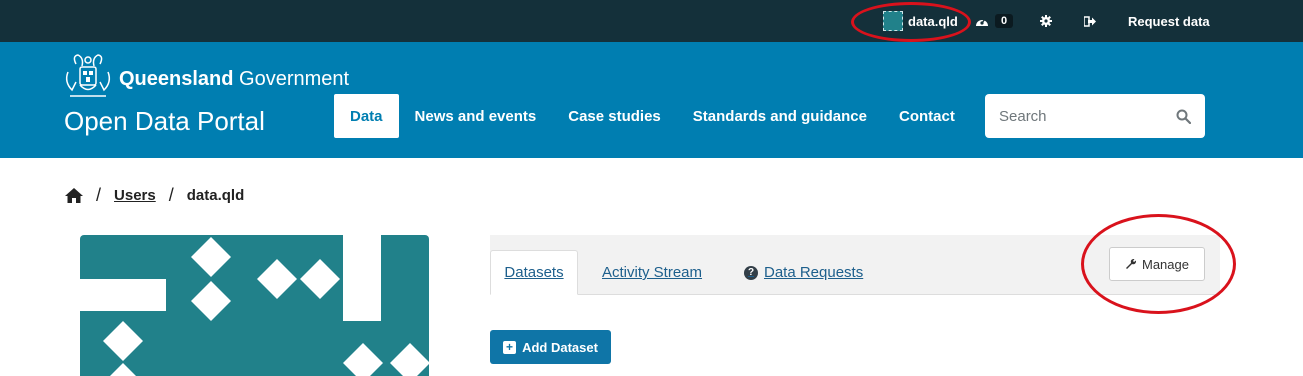  I want to click on government-wordmark-rest: Government, so click(291, 79).